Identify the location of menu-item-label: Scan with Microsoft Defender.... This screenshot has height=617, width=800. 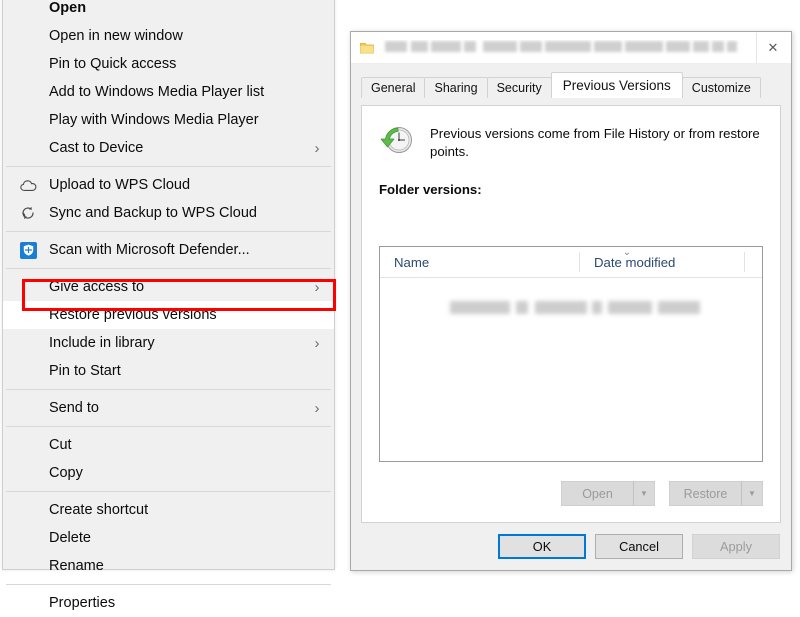
(149, 250).